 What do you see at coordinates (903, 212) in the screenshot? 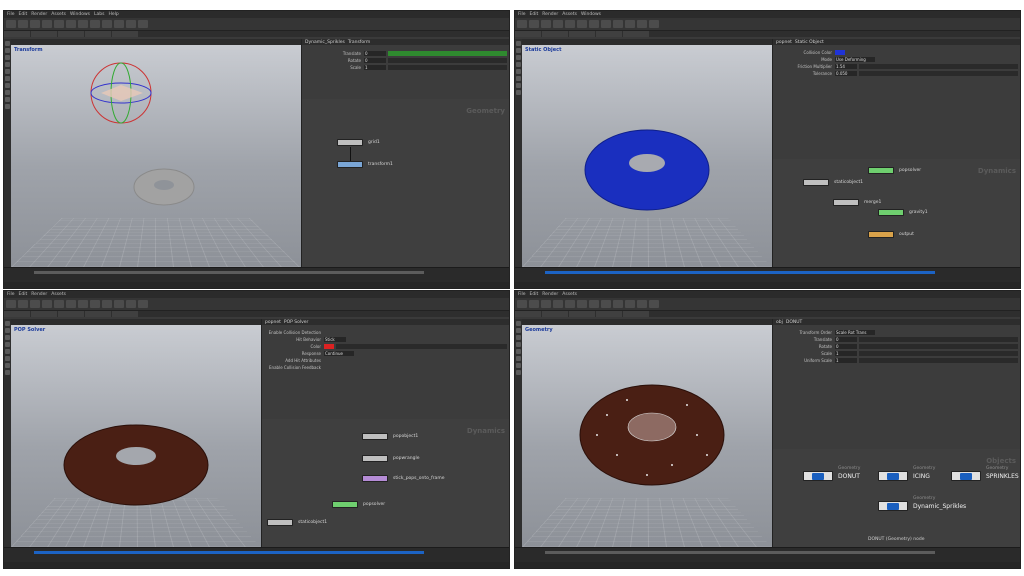
I see `node-gravity: gravity1` at bounding box center [903, 212].